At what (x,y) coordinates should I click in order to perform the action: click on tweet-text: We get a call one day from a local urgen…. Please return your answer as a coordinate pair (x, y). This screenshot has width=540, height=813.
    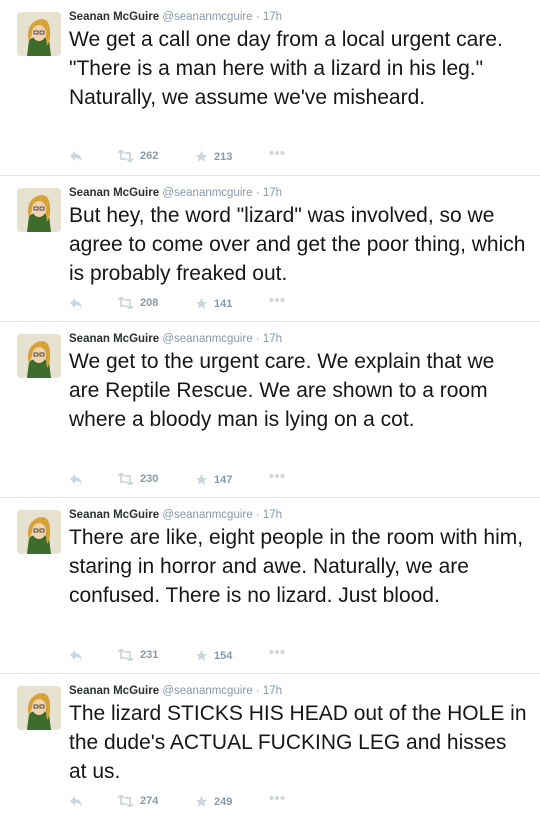
    Looking at the image, I should click on (286, 68).